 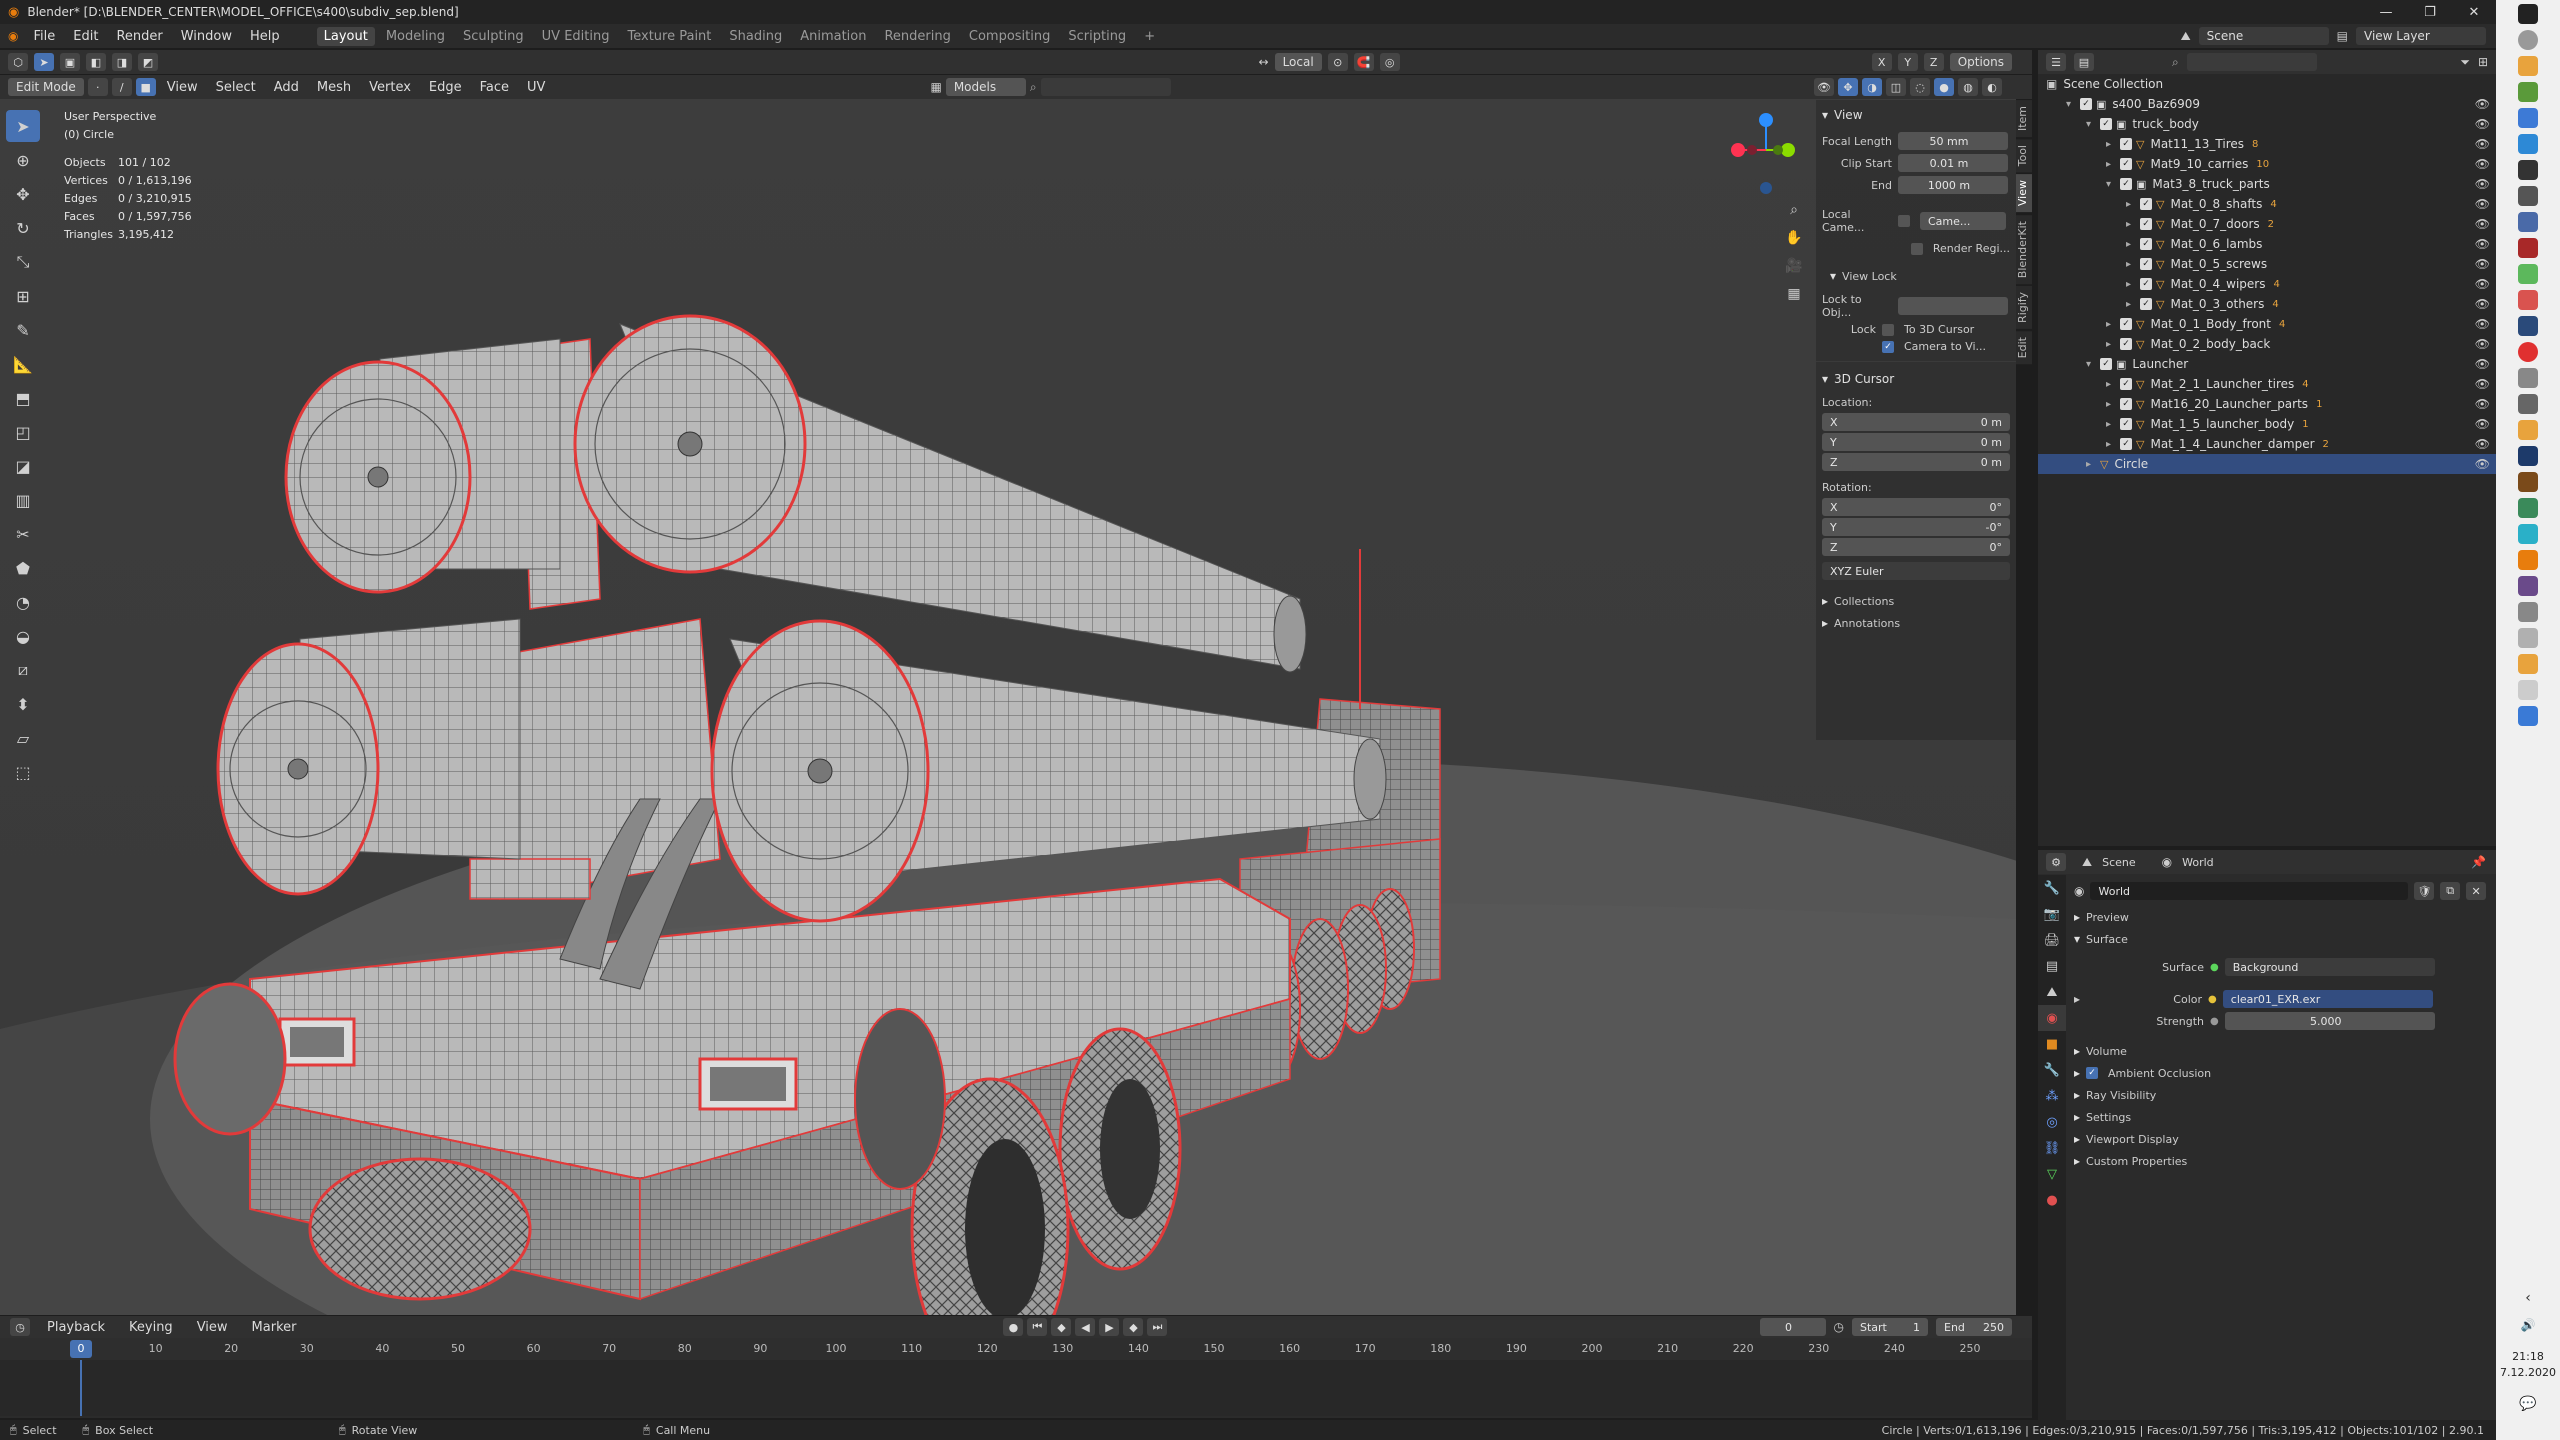 What do you see at coordinates (23, 704) in the screenshot?
I see `shrink-fatten-tool-icon: ⬍` at bounding box center [23, 704].